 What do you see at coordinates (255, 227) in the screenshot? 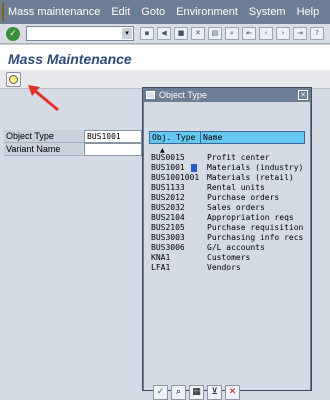
I see `cell-name: Purchase requisition` at bounding box center [255, 227].